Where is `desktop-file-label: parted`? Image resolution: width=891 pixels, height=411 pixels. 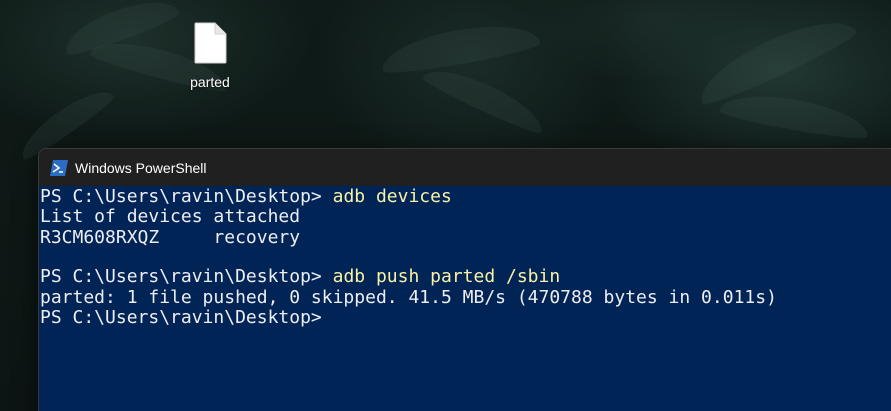 desktop-file-label: parted is located at coordinates (210, 82).